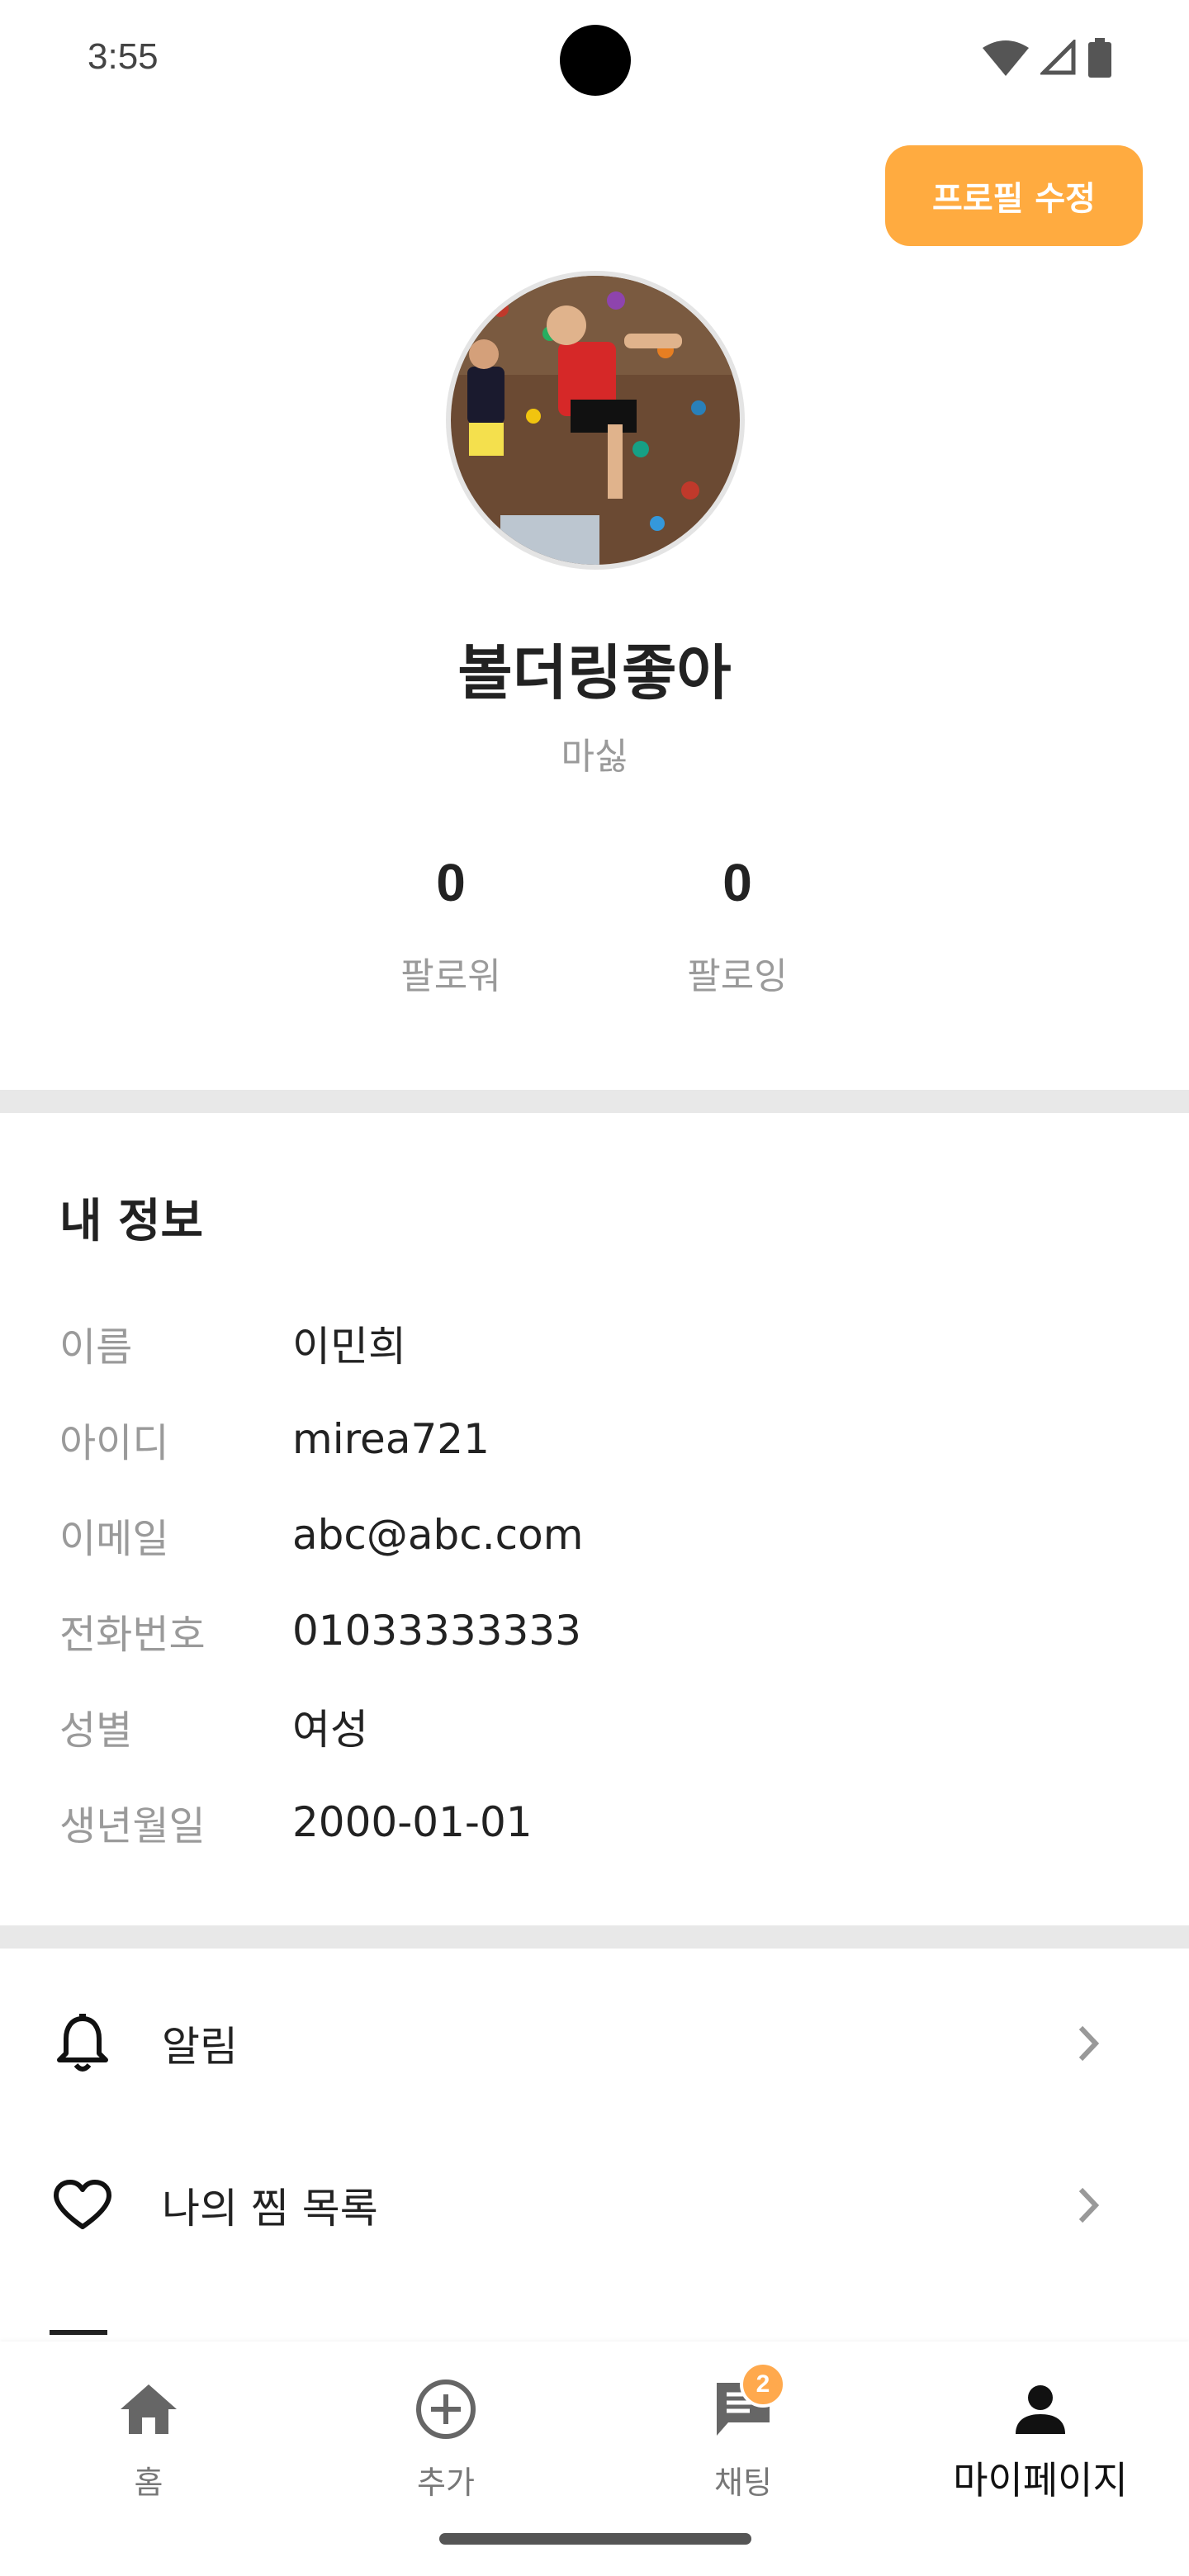 The height and width of the screenshot is (2576, 1189). I want to click on info-label: 이메일, so click(114, 1539).